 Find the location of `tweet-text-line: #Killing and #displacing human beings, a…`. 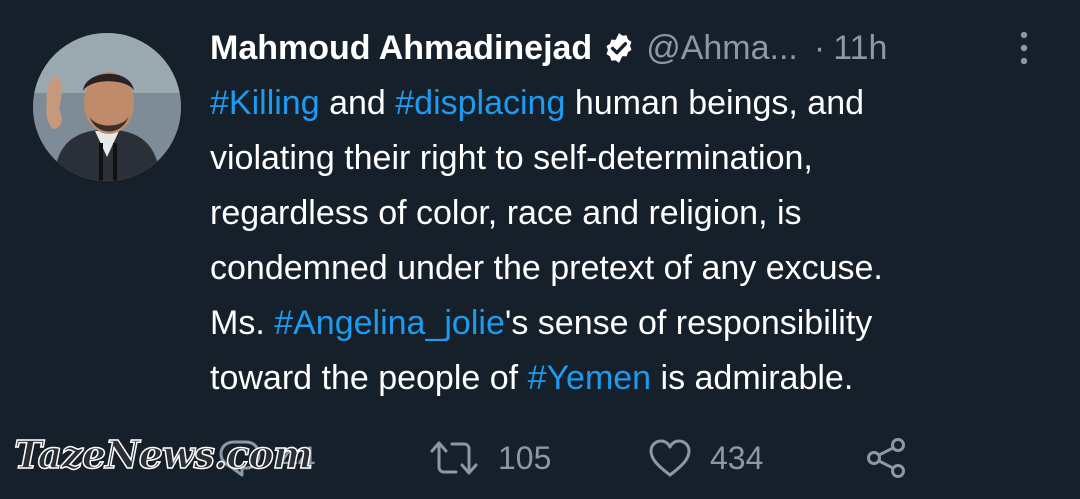

tweet-text-line: #Killing and #displacing human beings, a… is located at coordinates (630, 103).